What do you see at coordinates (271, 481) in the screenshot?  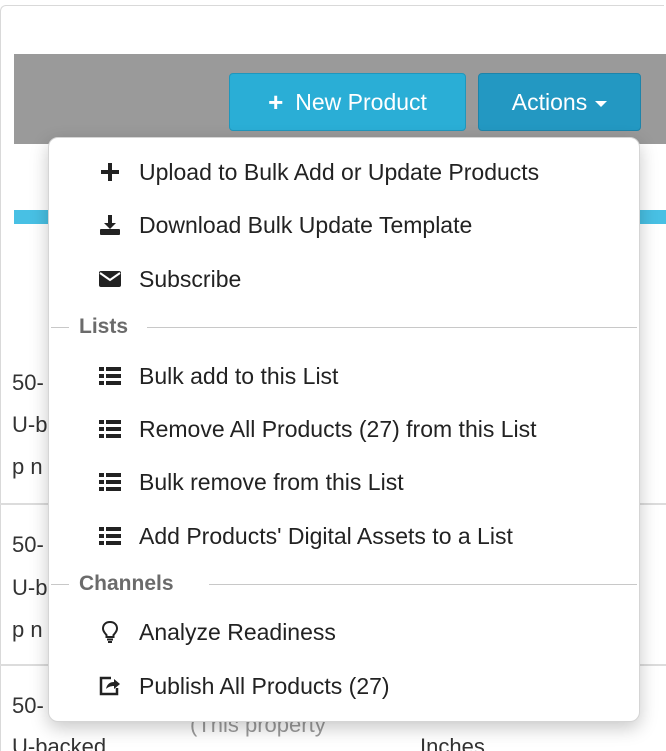 I see `menu-item-label: Bulk remove from this List` at bounding box center [271, 481].